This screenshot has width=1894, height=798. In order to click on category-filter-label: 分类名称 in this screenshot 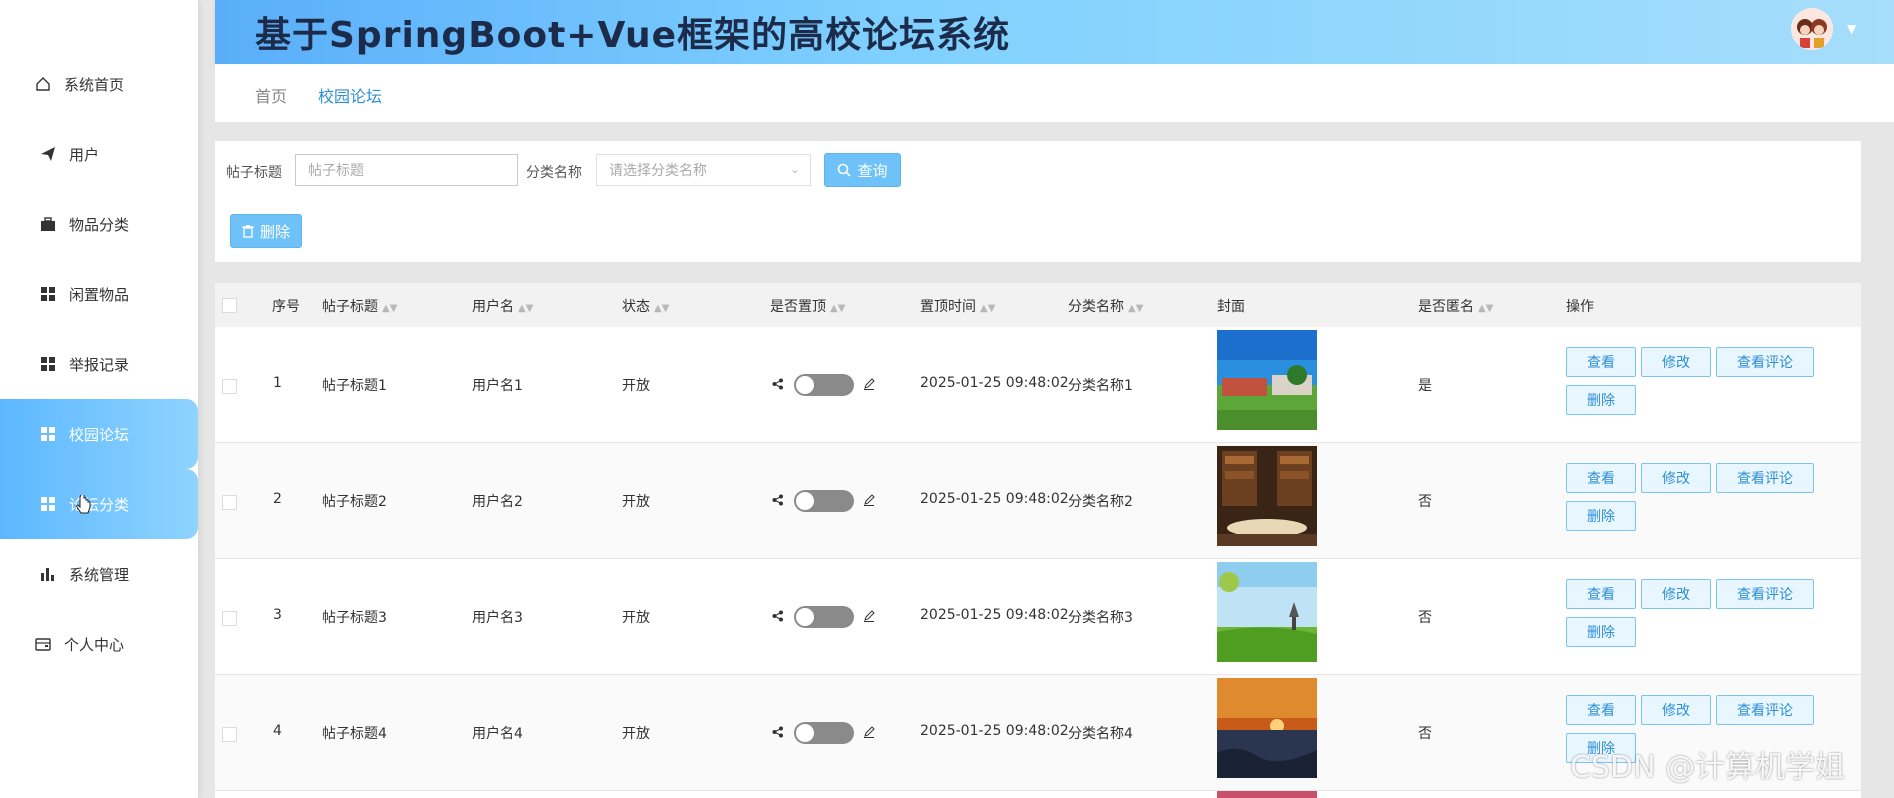, I will do `click(554, 173)`.